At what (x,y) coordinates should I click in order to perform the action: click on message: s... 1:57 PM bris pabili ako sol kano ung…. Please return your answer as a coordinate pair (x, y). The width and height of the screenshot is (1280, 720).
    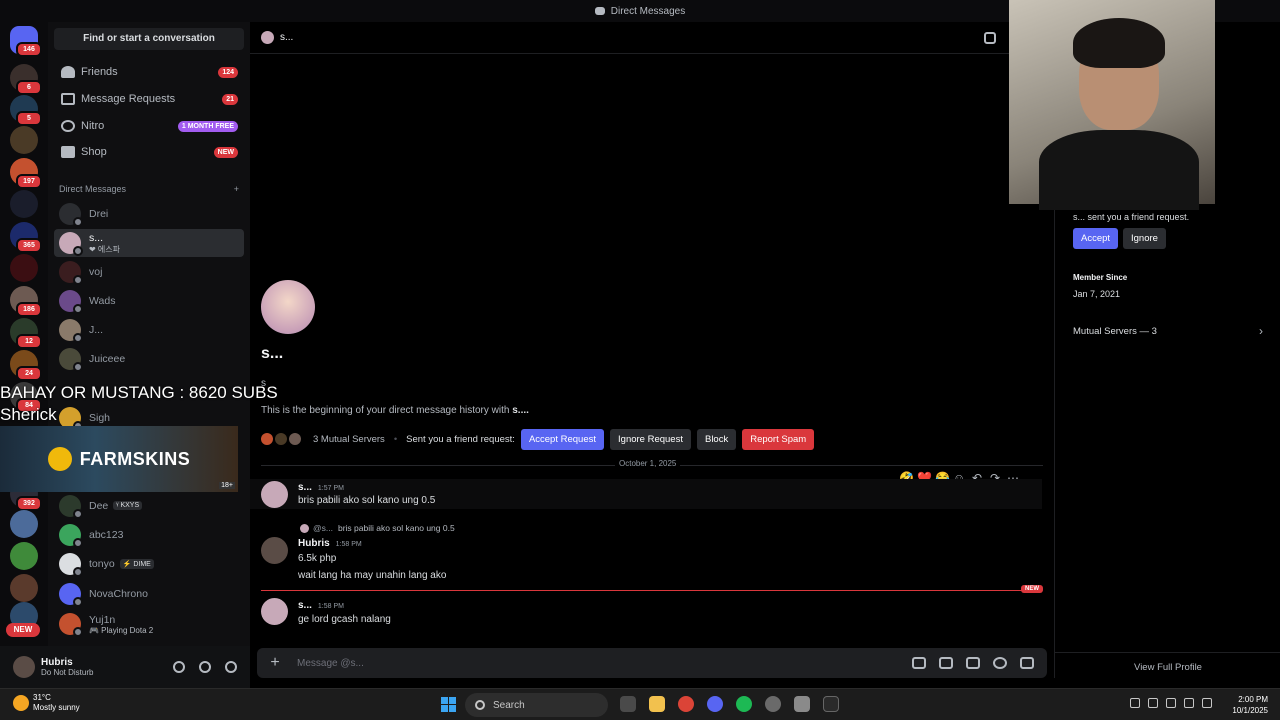
    Looking at the image, I should click on (646, 494).